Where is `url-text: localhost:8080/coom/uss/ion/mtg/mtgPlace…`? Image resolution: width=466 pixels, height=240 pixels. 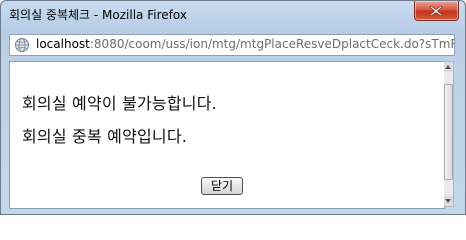 url-text: localhost:8080/coom/uss/ion/mtg/mtgPlace… is located at coordinates (245, 44).